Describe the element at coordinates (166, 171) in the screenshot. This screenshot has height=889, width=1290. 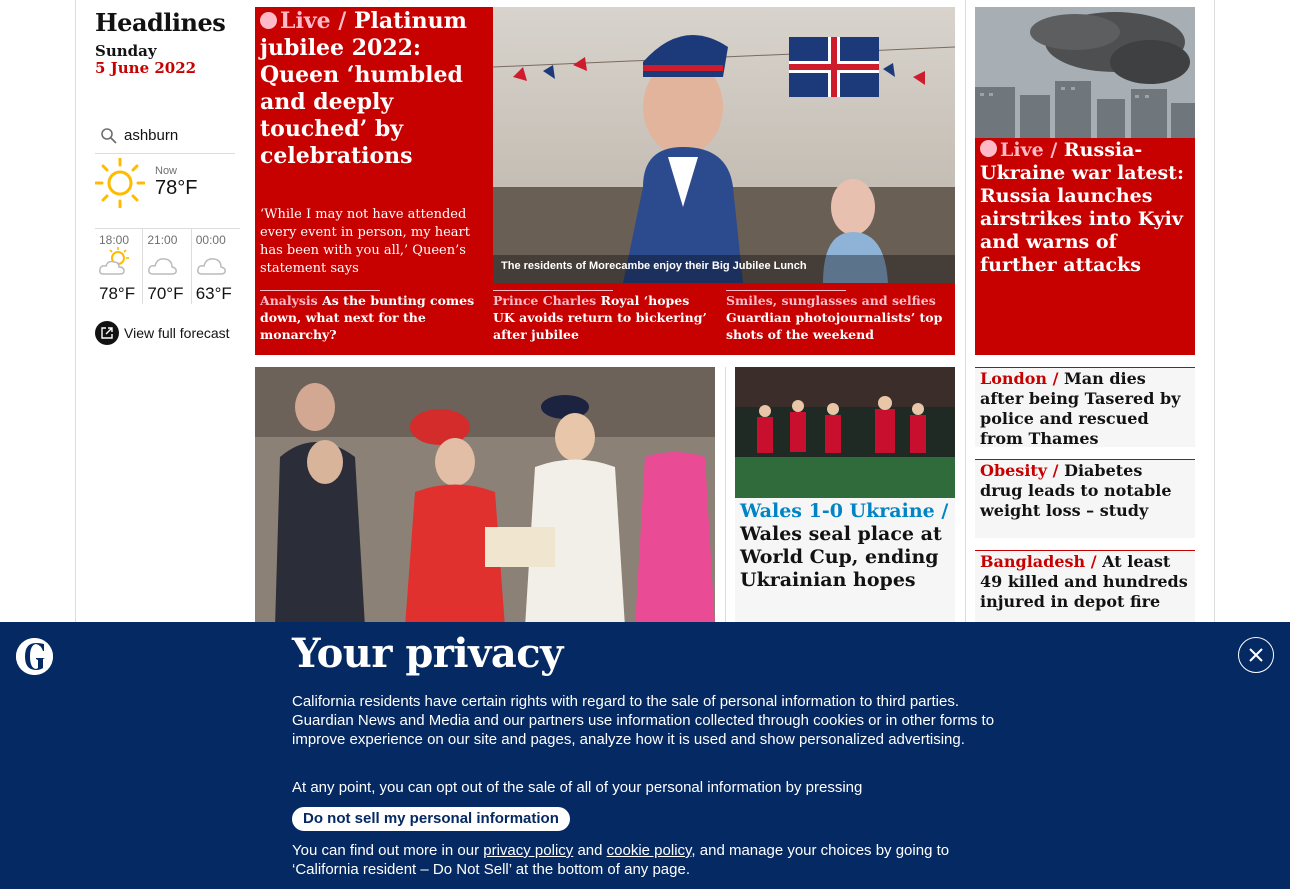
I see `now-label: Now` at that location.